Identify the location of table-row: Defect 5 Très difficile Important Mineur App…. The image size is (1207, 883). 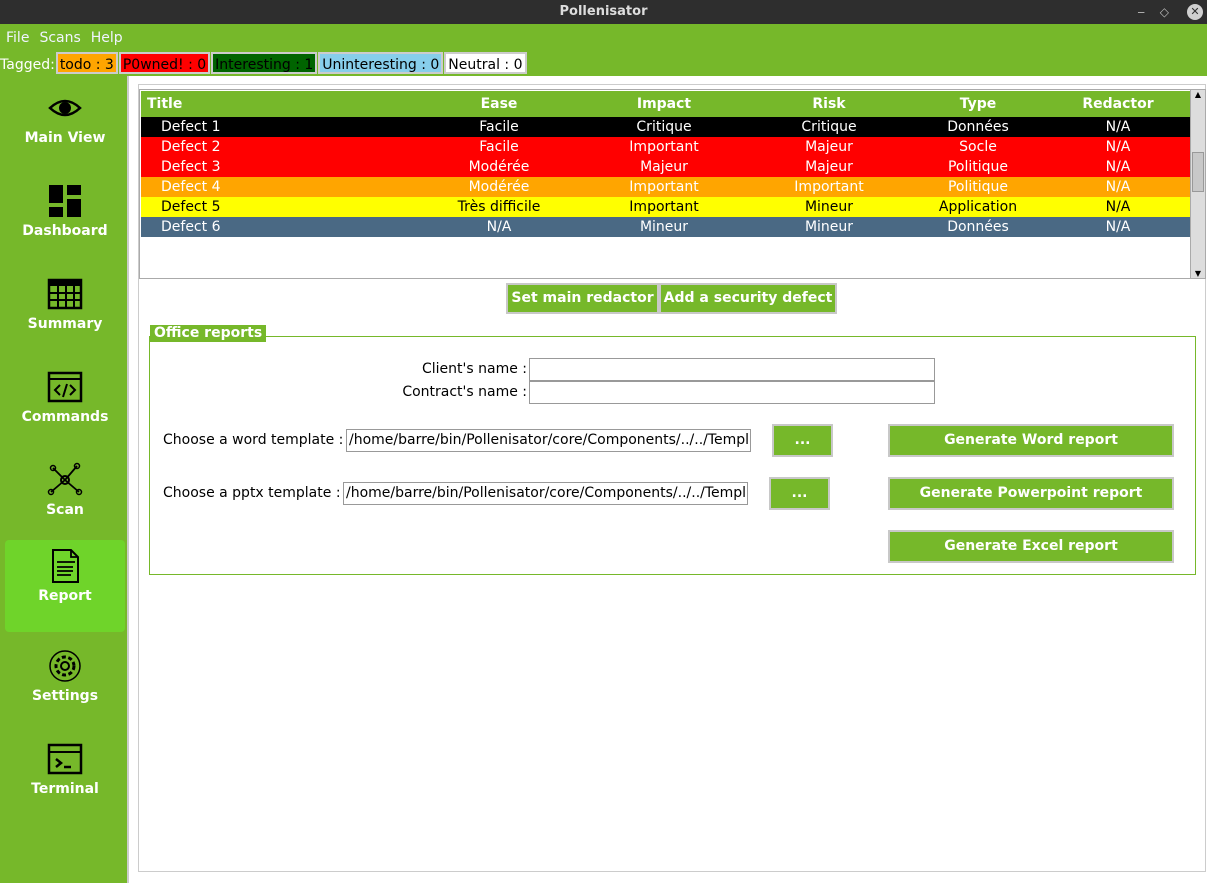
(666, 207).